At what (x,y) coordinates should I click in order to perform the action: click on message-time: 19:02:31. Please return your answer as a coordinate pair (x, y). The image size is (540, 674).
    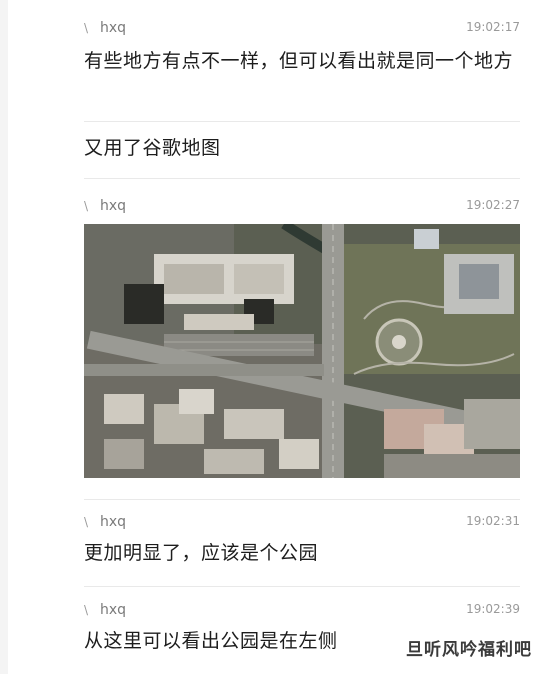
    Looking at the image, I should click on (493, 521).